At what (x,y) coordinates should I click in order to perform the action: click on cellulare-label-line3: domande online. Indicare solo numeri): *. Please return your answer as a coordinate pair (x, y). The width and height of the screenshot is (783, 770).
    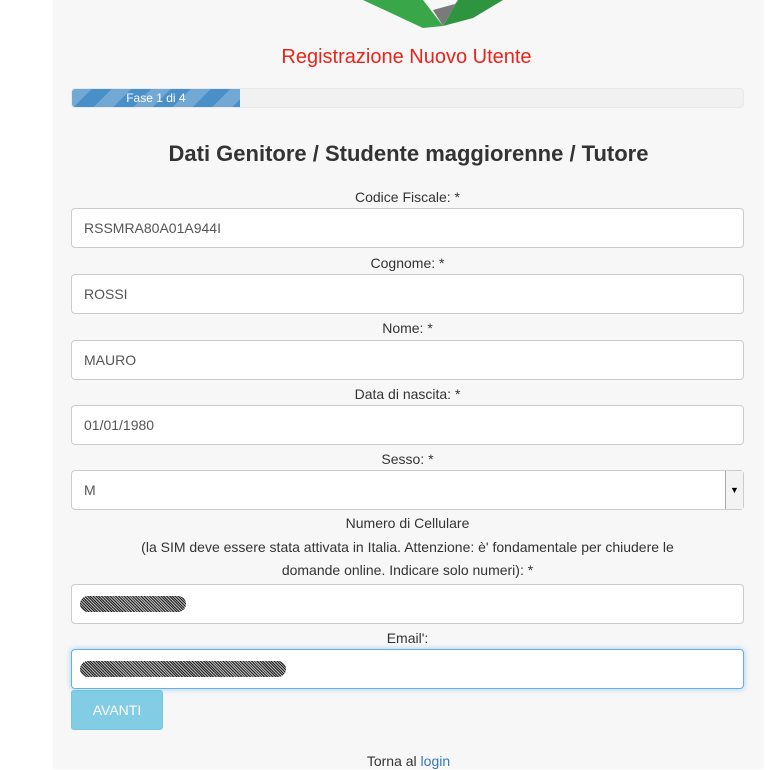
    Looking at the image, I should click on (407, 570).